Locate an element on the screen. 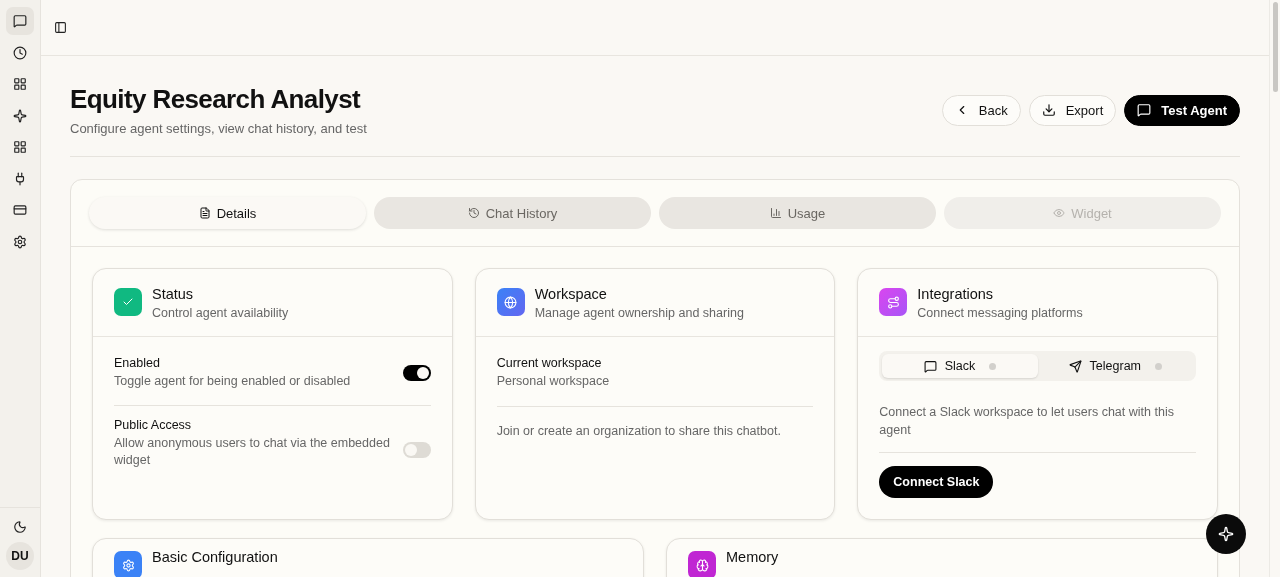  header-button: Export is located at coordinates (1072, 110).